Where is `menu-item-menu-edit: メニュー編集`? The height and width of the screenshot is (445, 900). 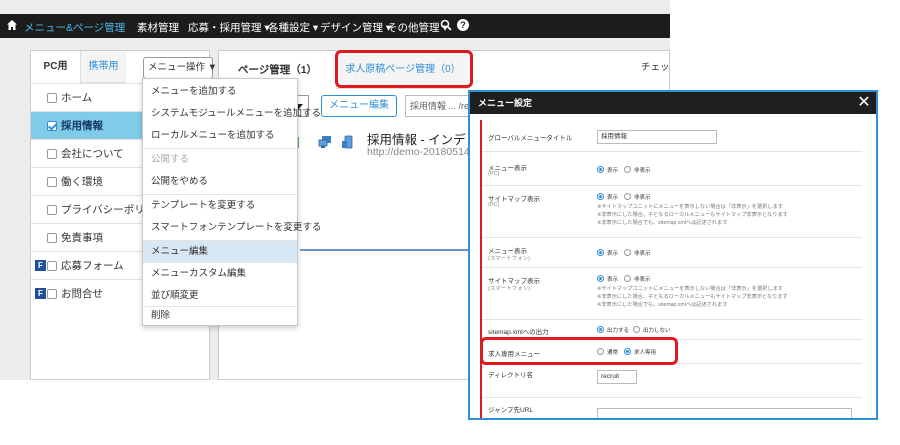
menu-item-menu-edit: メニュー編集 is located at coordinates (220, 252).